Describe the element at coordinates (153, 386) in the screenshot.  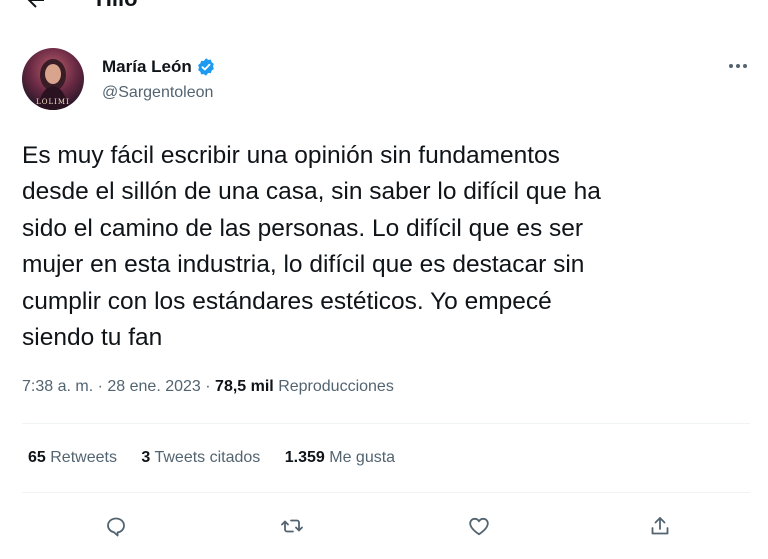
I see `tweet-date: 28 ene. 2023` at that location.